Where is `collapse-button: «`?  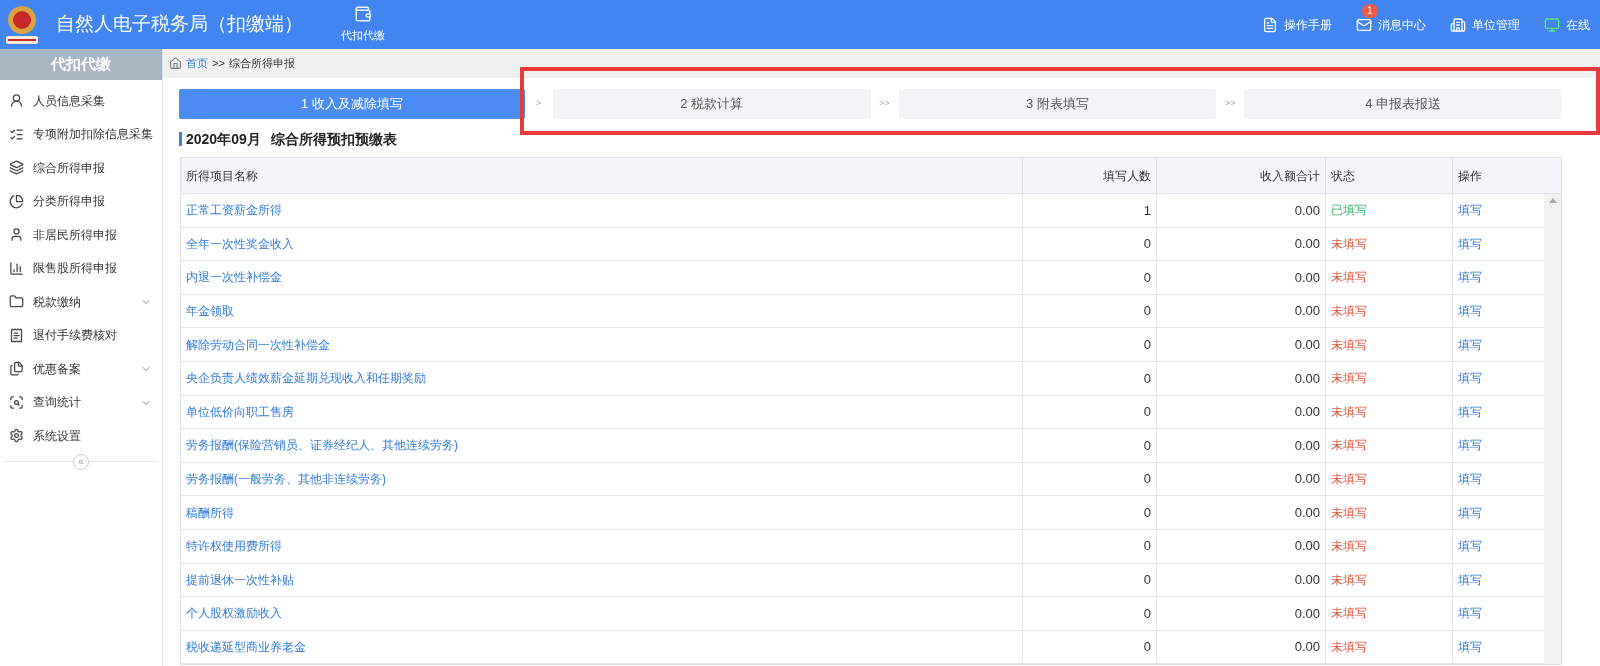 collapse-button: « is located at coordinates (81, 461).